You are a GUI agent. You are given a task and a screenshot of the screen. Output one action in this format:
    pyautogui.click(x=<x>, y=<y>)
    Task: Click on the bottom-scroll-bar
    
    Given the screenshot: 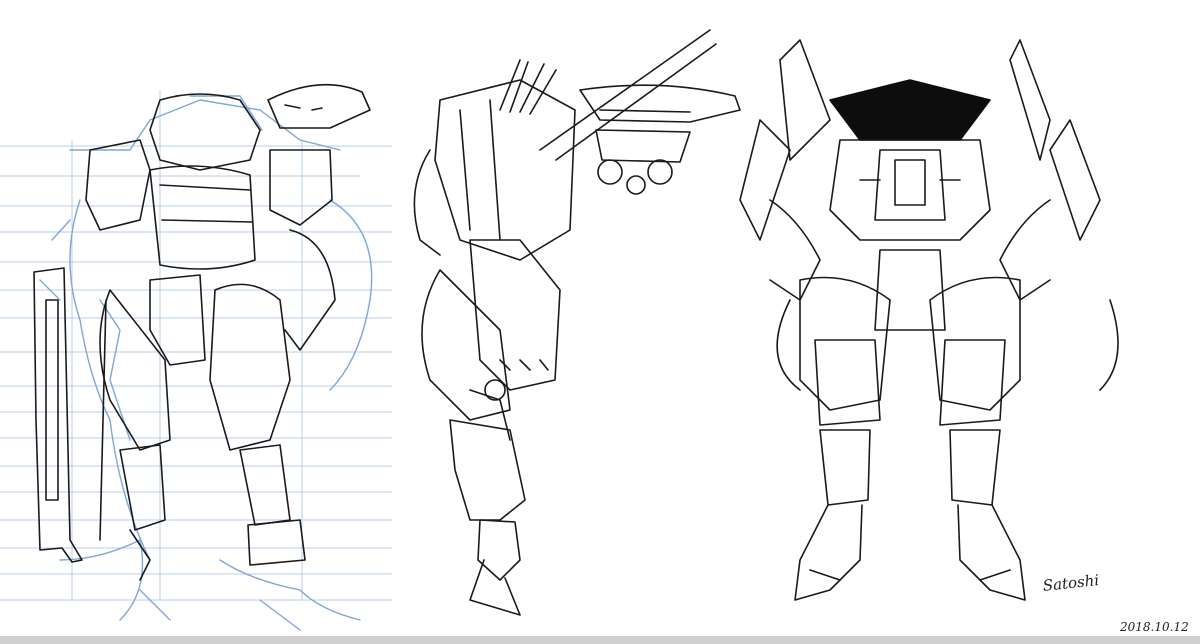 What is the action you would take?
    pyautogui.click(x=600, y=640)
    